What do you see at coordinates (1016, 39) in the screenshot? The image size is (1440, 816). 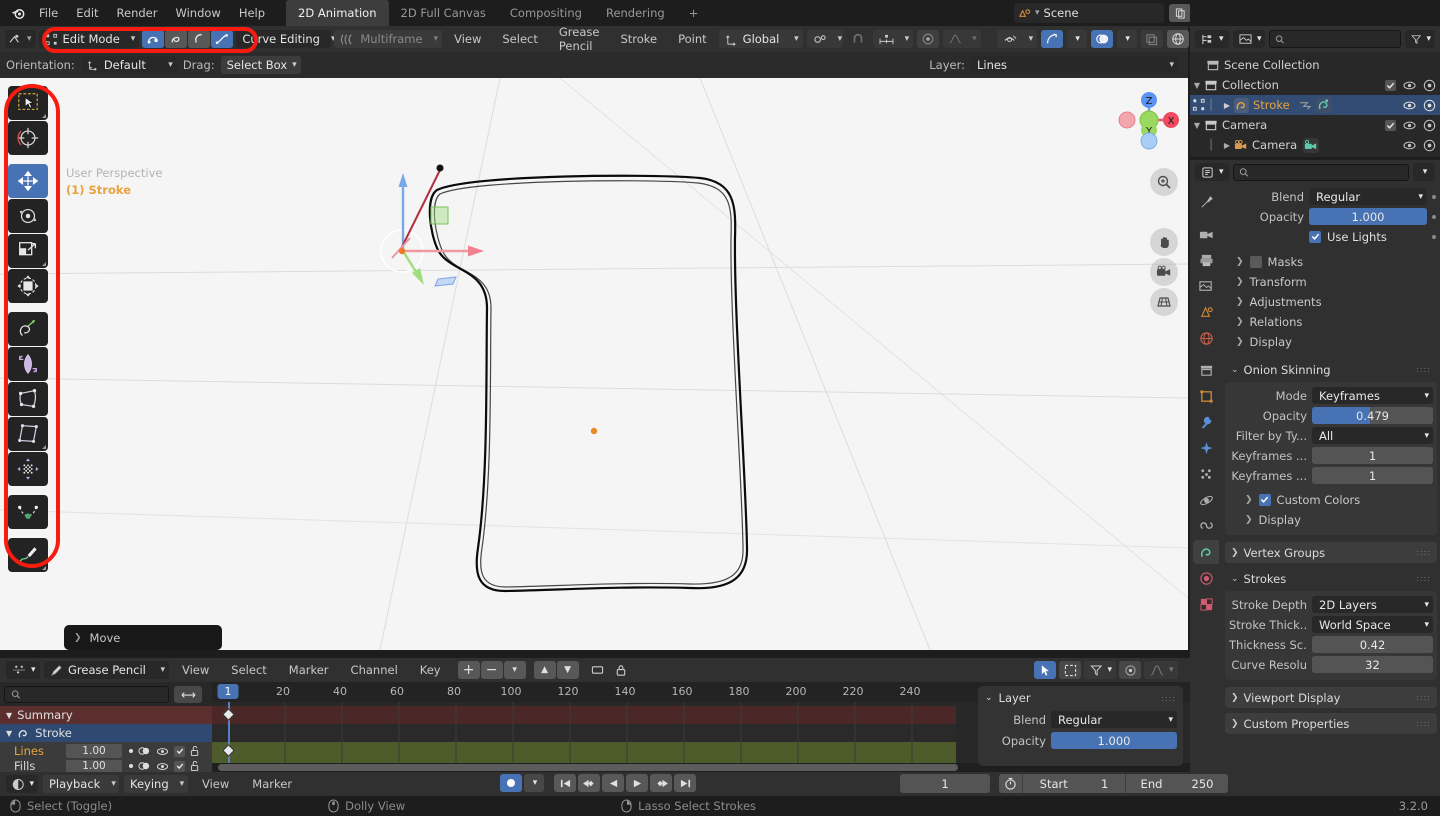 I see `visibility-selector: ▾` at bounding box center [1016, 39].